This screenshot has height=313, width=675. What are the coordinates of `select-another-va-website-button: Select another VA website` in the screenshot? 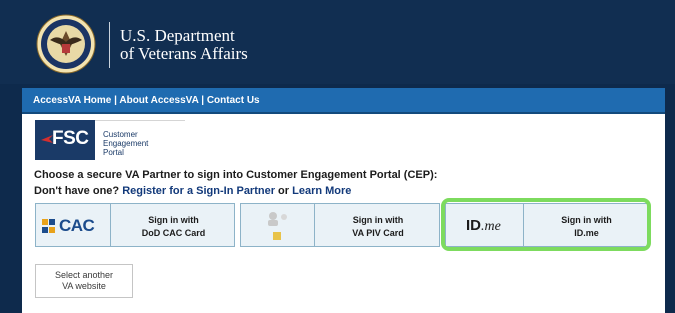 It's located at (84, 281).